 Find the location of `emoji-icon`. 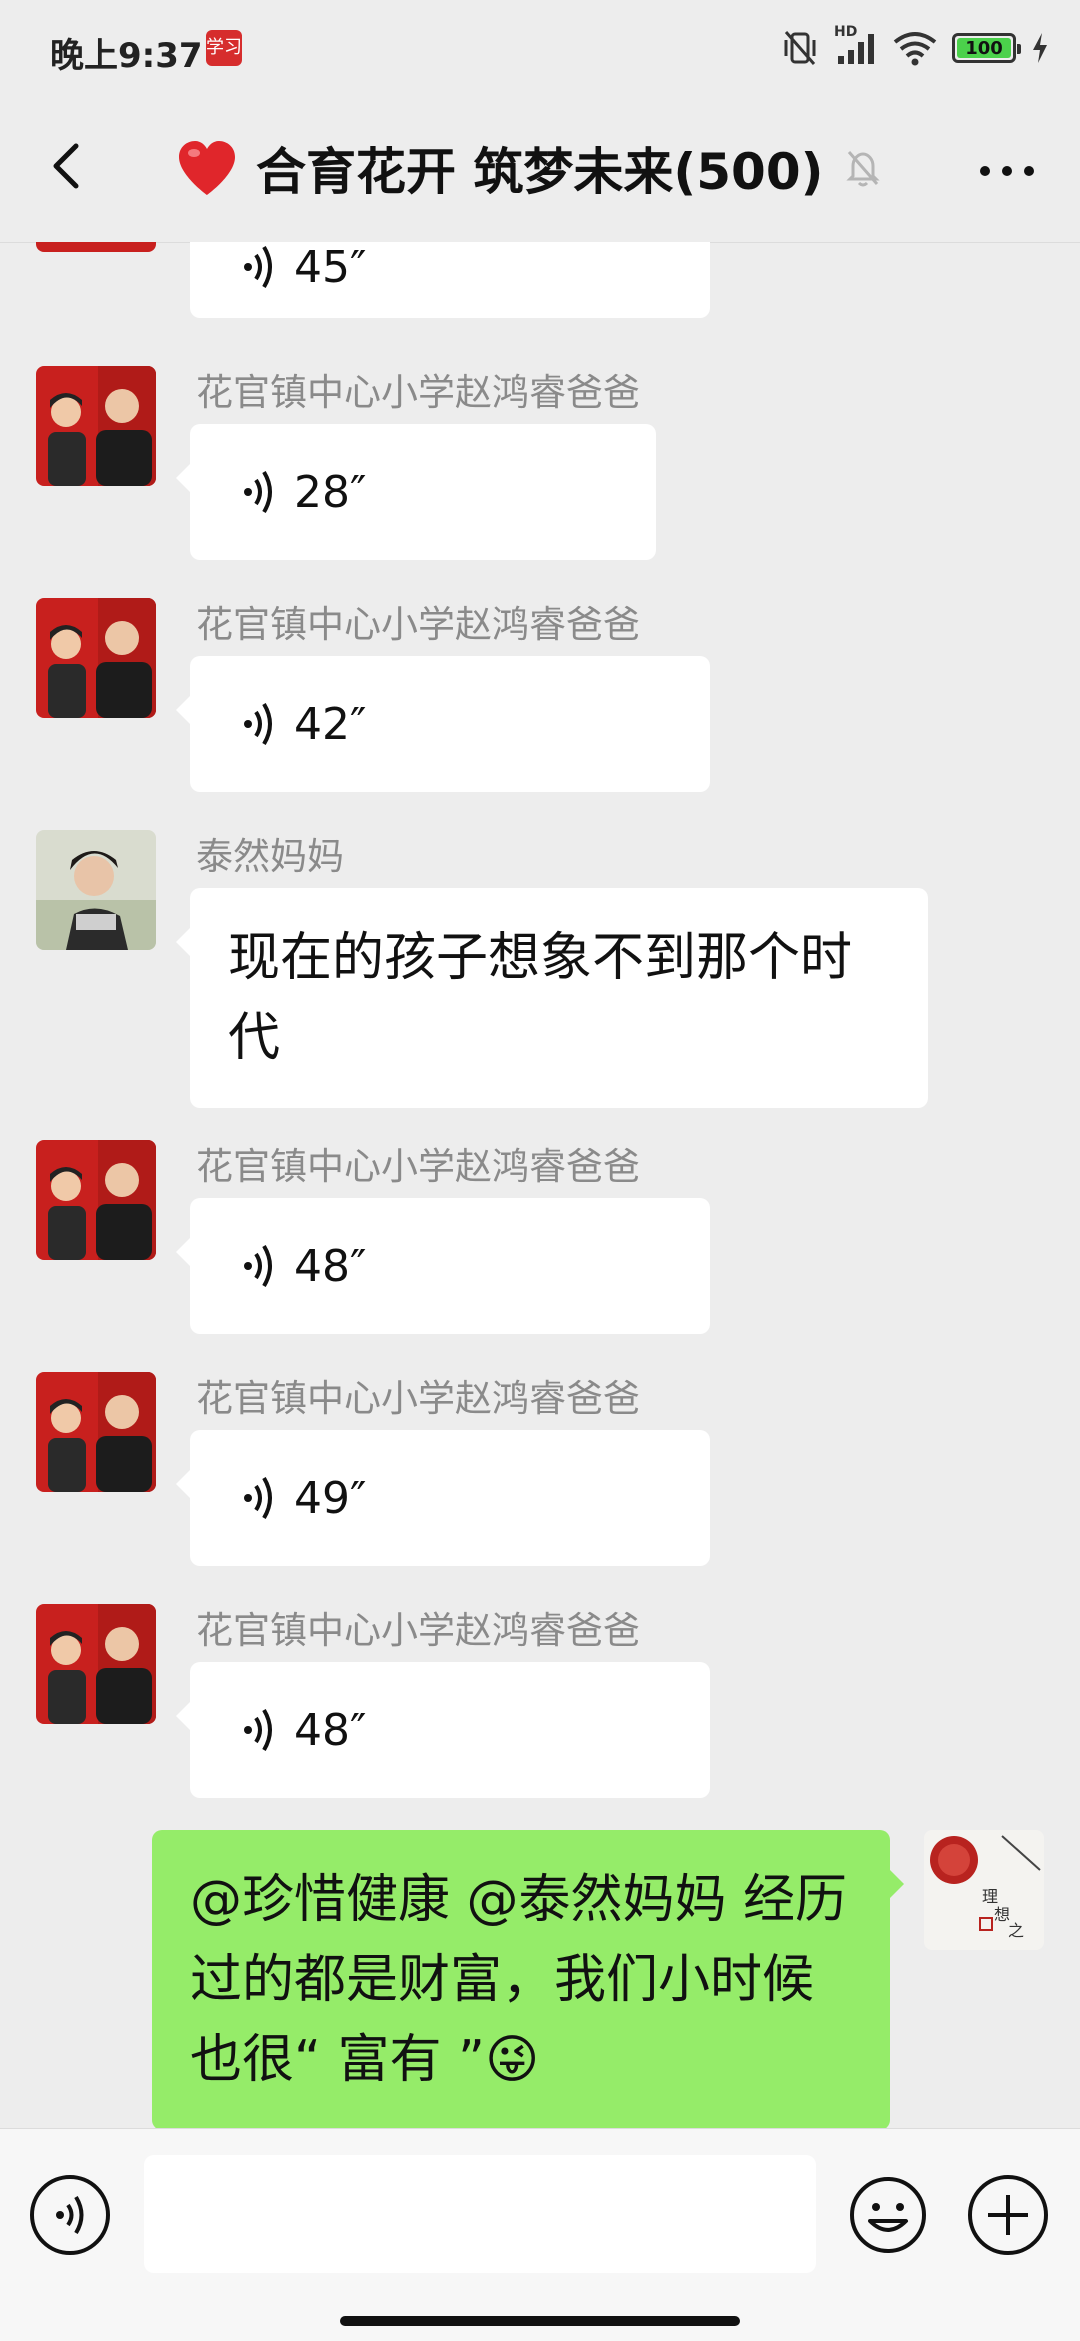

emoji-icon is located at coordinates (888, 2215).